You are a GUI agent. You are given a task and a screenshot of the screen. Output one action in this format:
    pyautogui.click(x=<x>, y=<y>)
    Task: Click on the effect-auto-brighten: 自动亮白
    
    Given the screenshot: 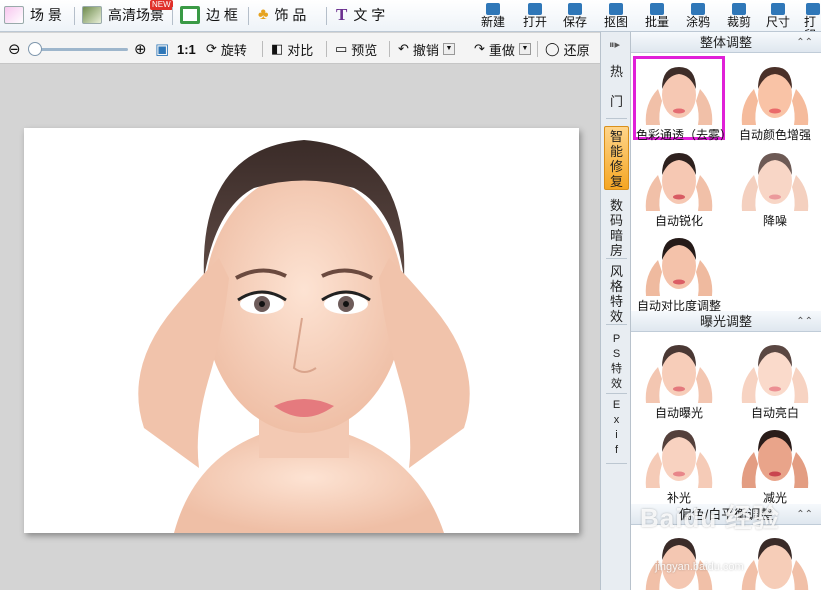 What is the action you would take?
    pyautogui.click(x=775, y=377)
    